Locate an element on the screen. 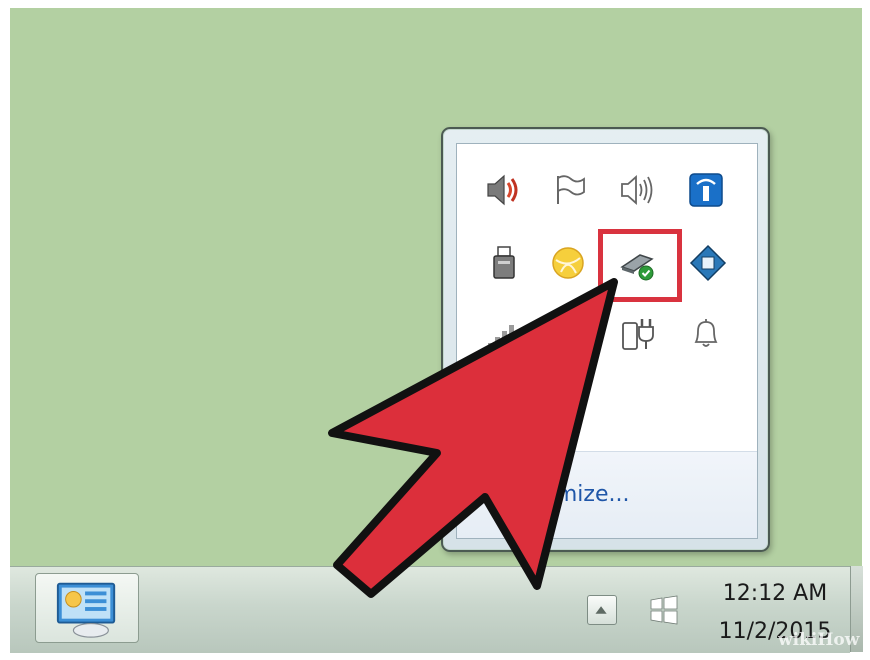 The height and width of the screenshot is (660, 870). unknown-icon is located at coordinates (572, 335).